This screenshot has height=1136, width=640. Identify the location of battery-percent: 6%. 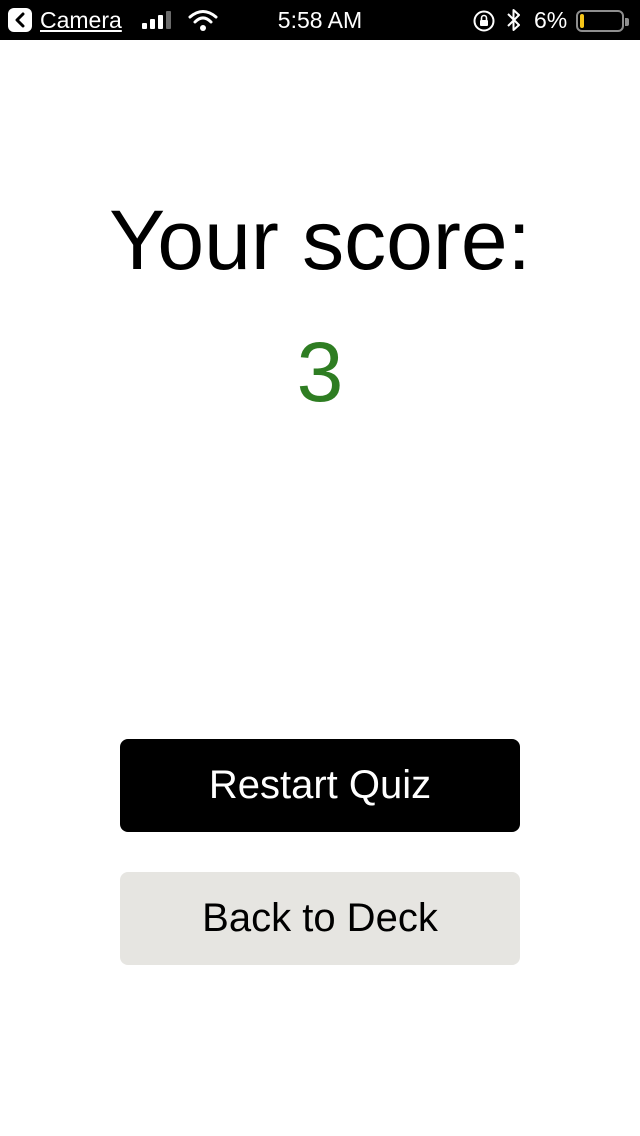
(551, 20).